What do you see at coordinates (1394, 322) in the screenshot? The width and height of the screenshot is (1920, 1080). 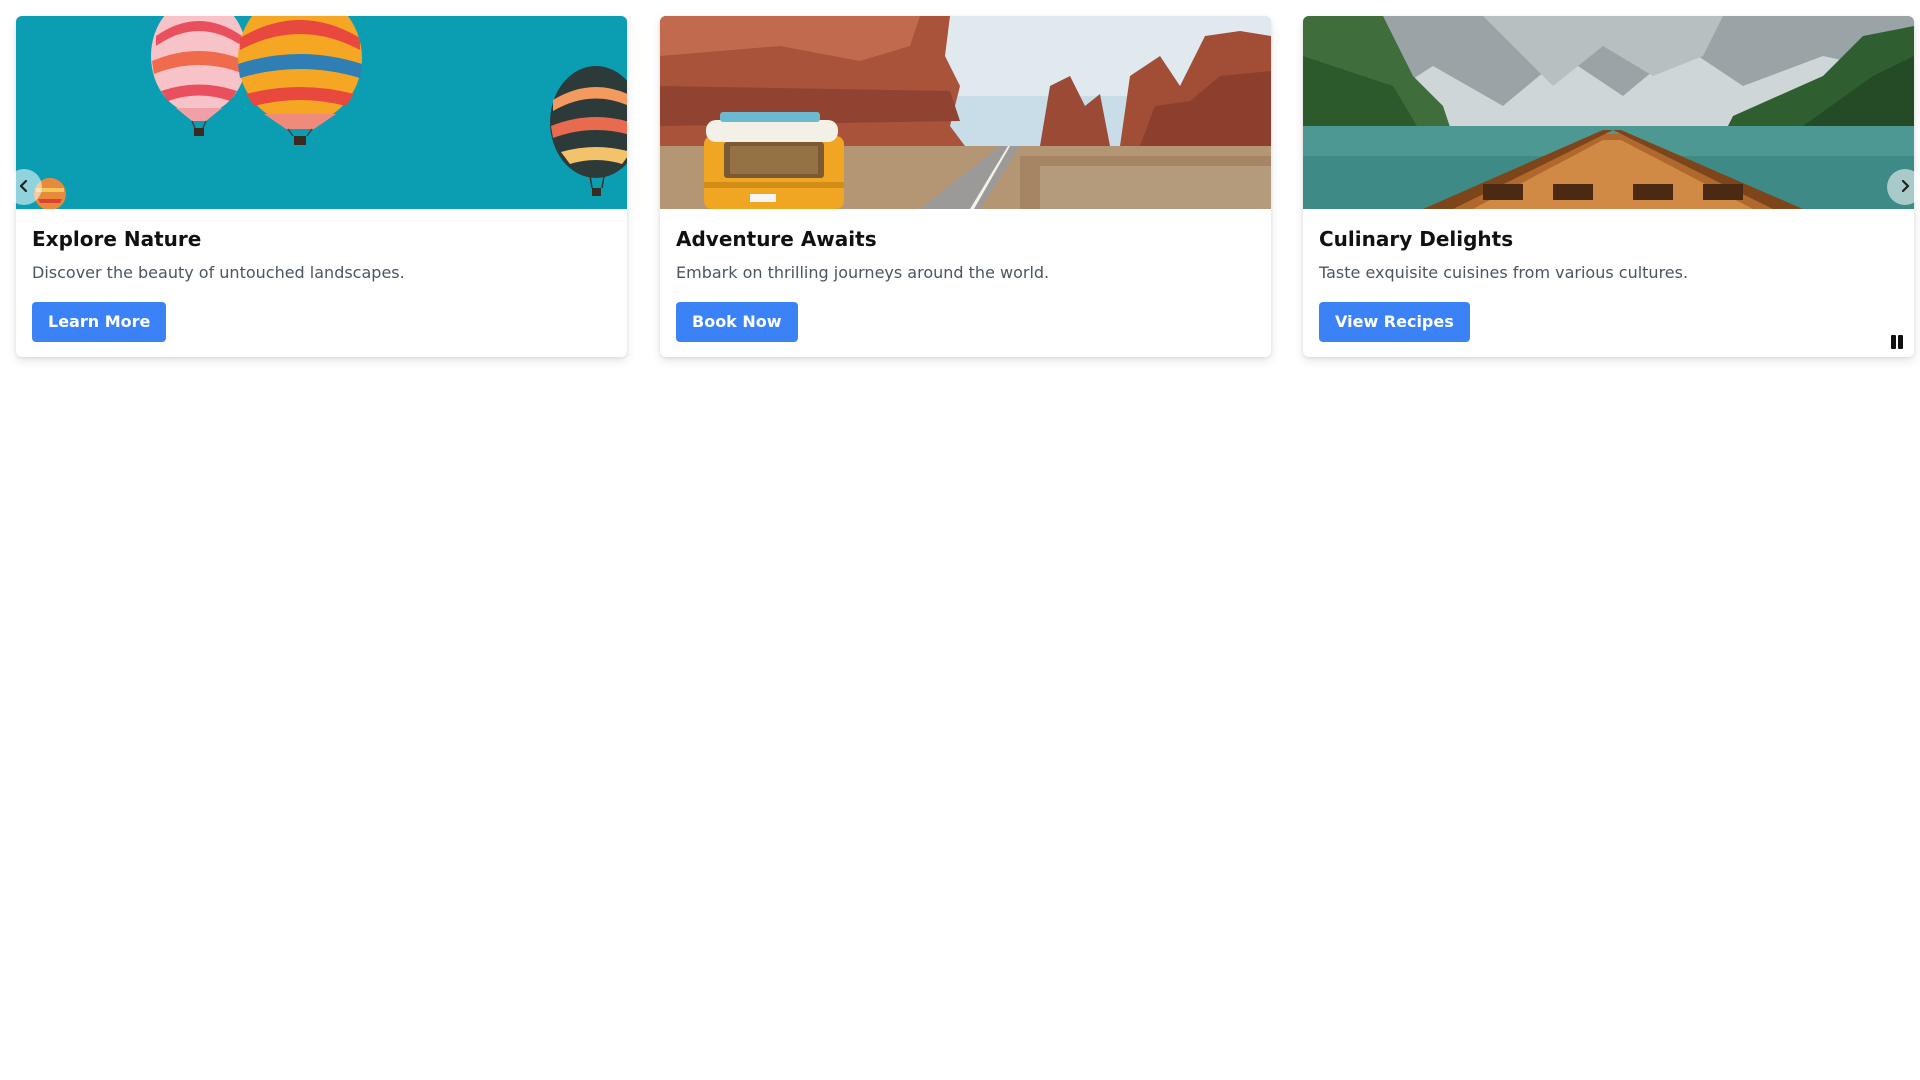 I see `view-recipes-button: View Recipes` at bounding box center [1394, 322].